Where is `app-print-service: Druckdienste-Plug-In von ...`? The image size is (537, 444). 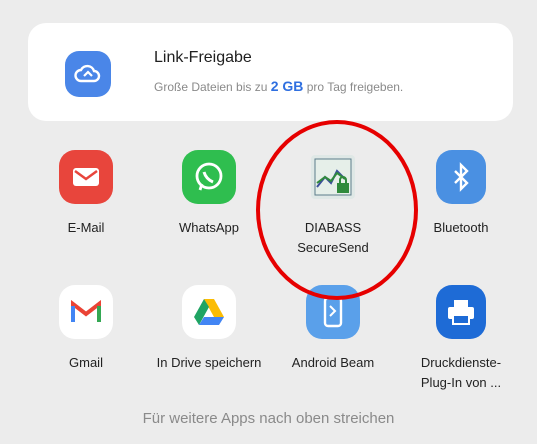 app-print-service: Druckdienste-Plug-In von ... is located at coordinates (461, 339).